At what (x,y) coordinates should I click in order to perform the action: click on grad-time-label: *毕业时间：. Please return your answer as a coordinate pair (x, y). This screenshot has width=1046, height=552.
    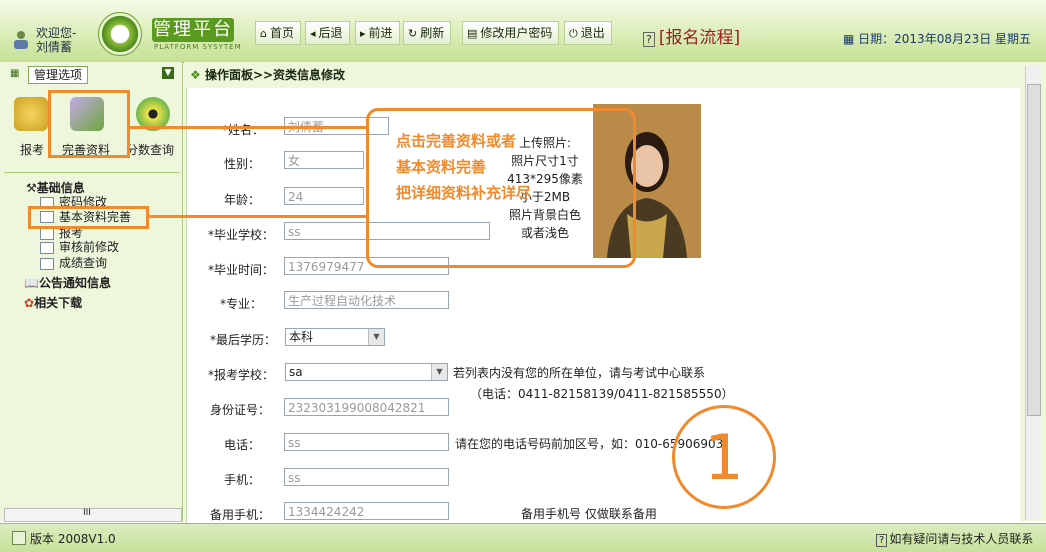
    Looking at the image, I should click on (240, 270).